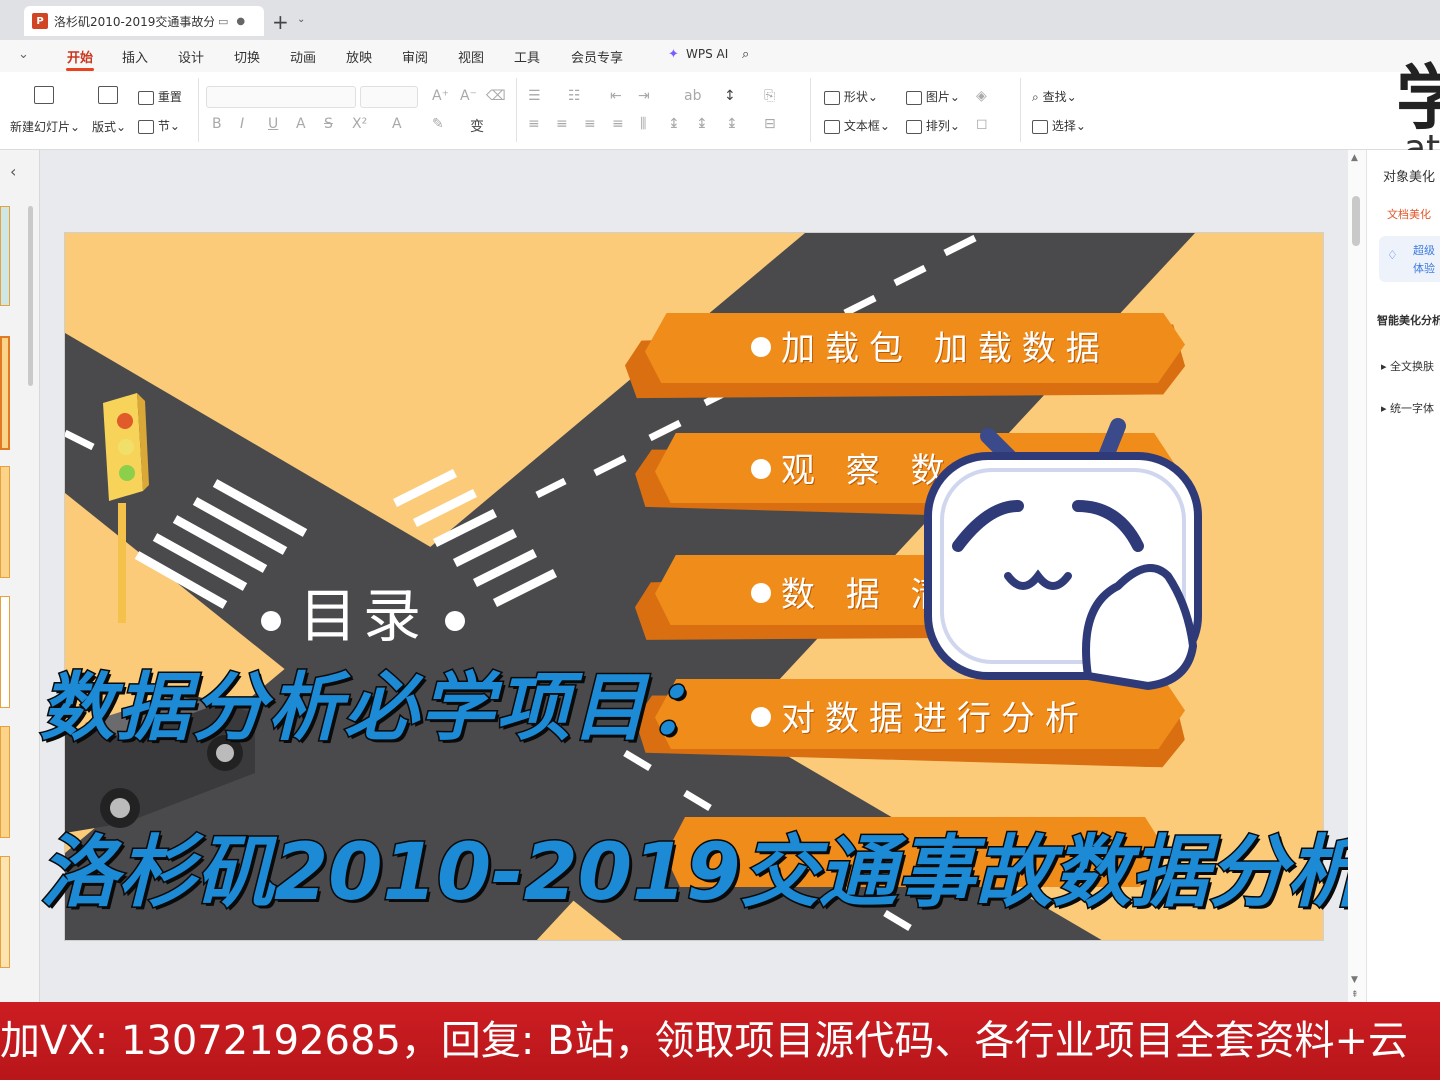  Describe the element at coordinates (242, 124) in the screenshot. I see `italic-icon: I` at that location.